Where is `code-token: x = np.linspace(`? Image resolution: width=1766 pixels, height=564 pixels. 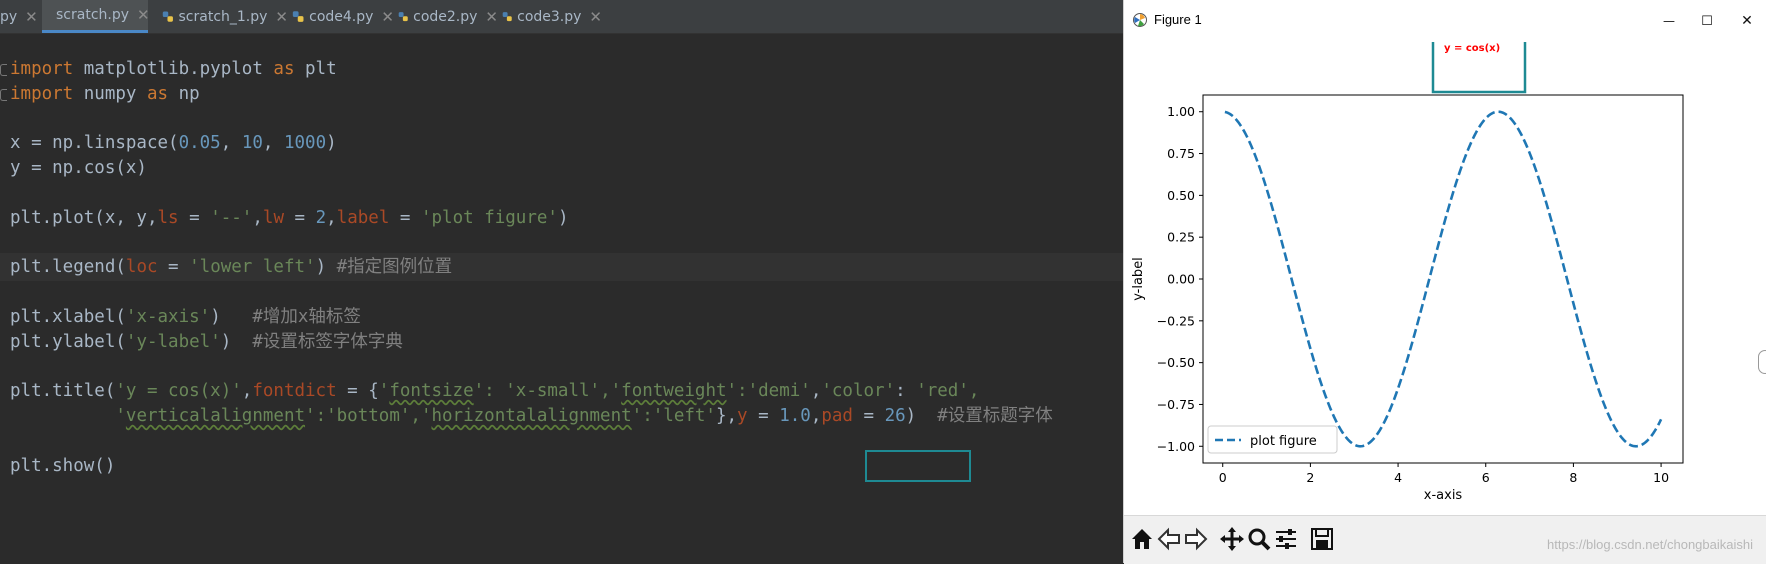
code-token: x = np.linspace( is located at coordinates (94, 143).